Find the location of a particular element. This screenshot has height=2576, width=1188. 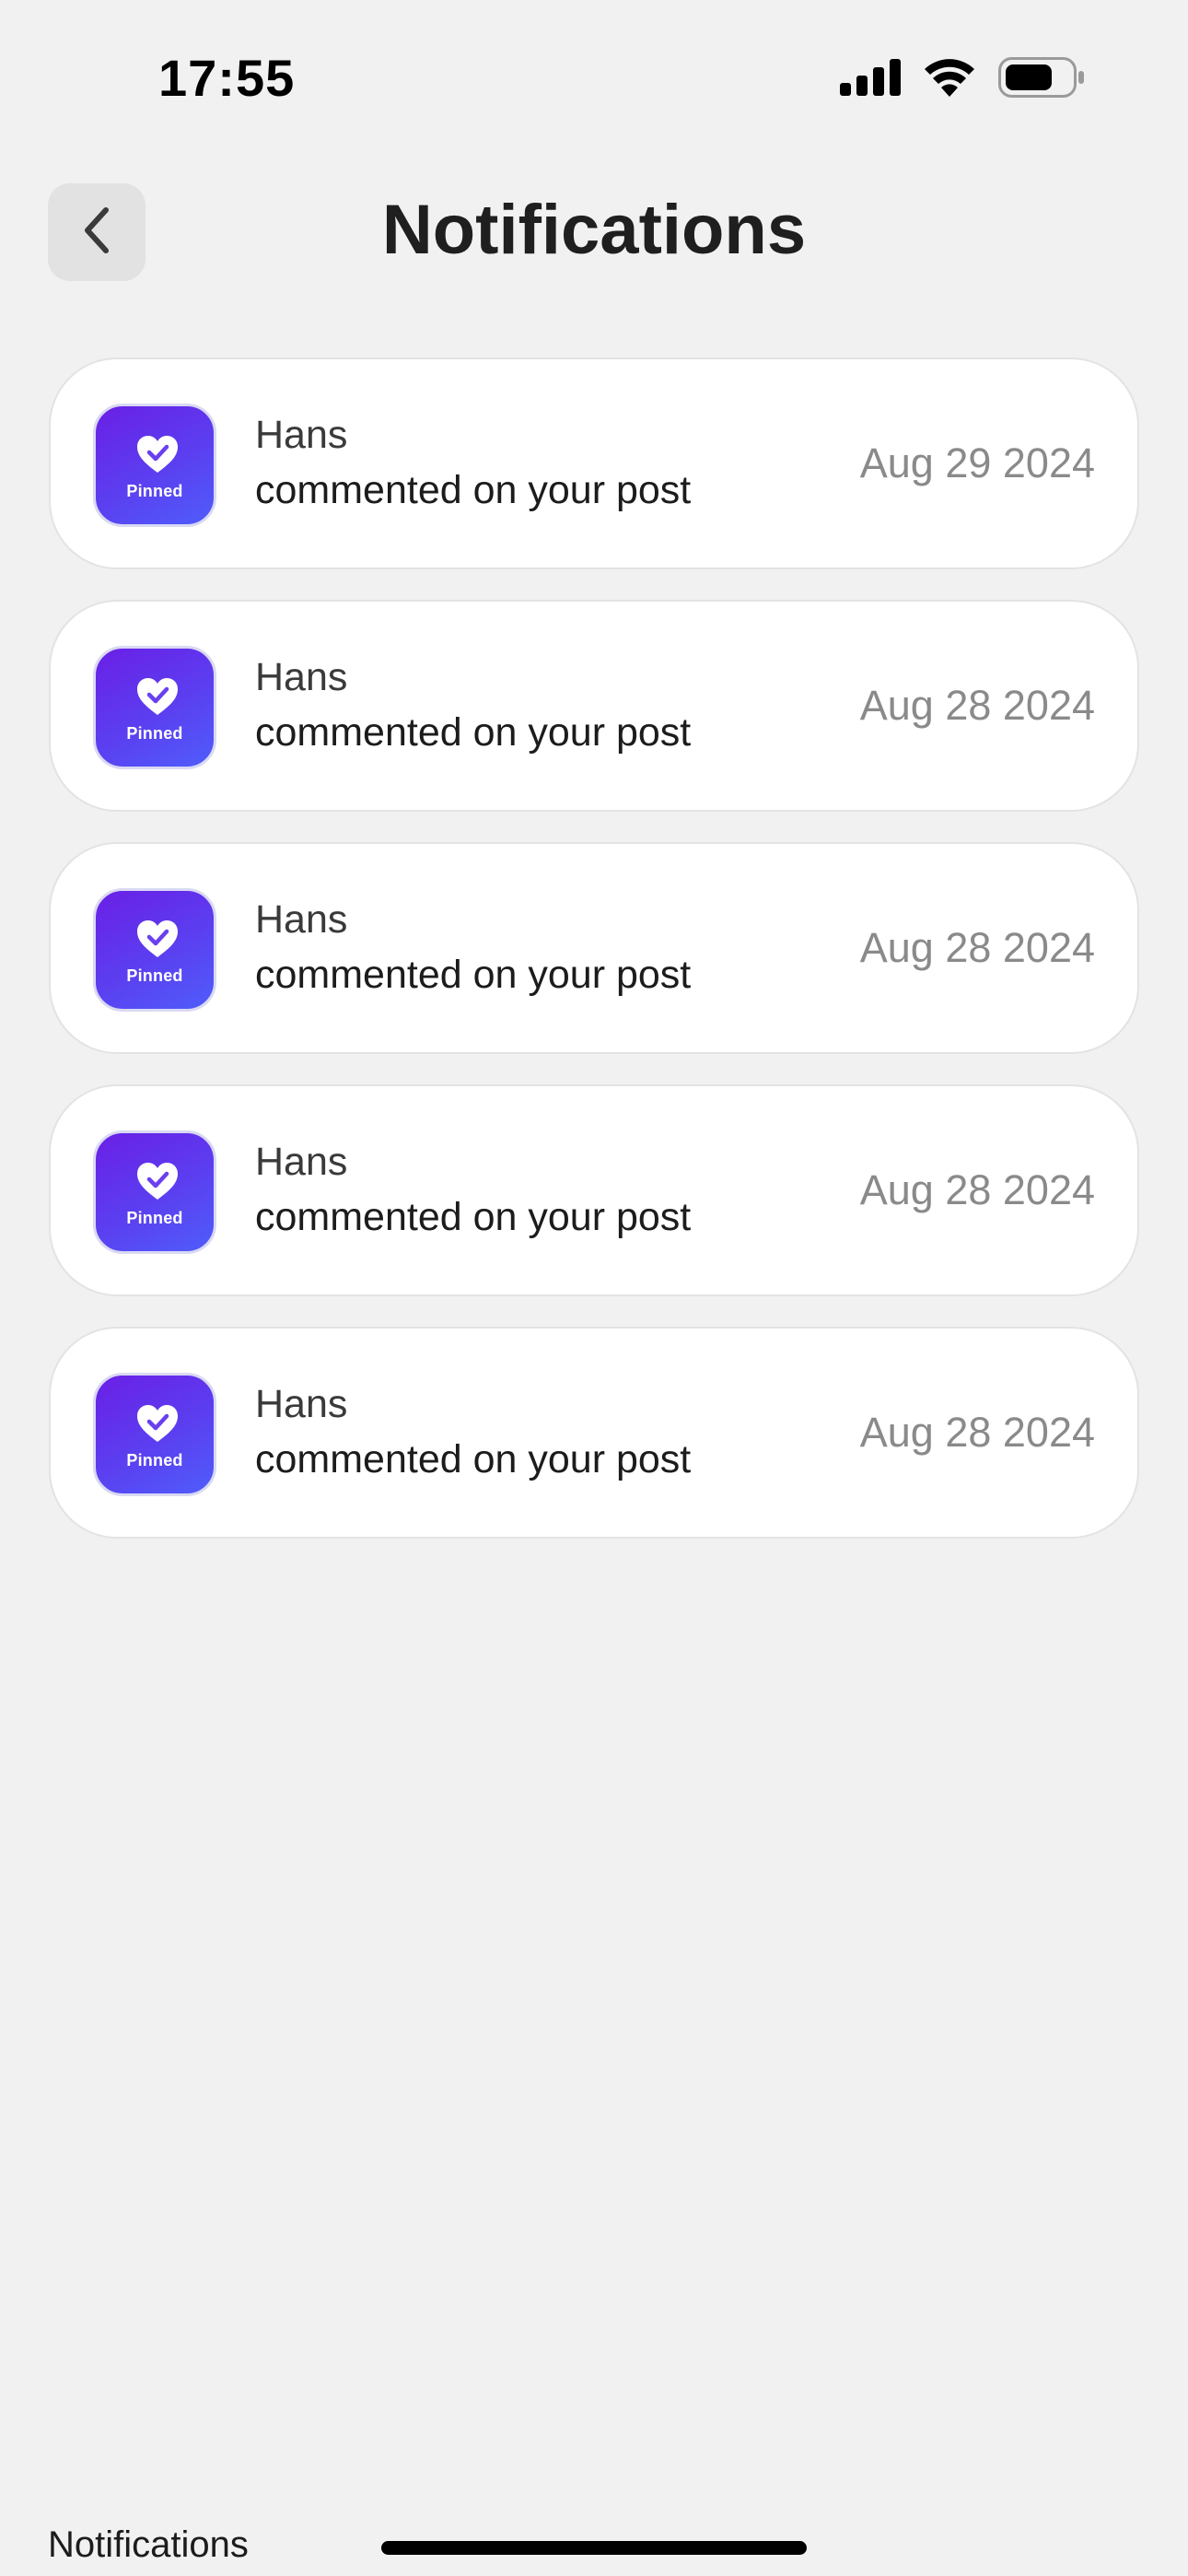

cellular-signal-icon is located at coordinates (870, 79).